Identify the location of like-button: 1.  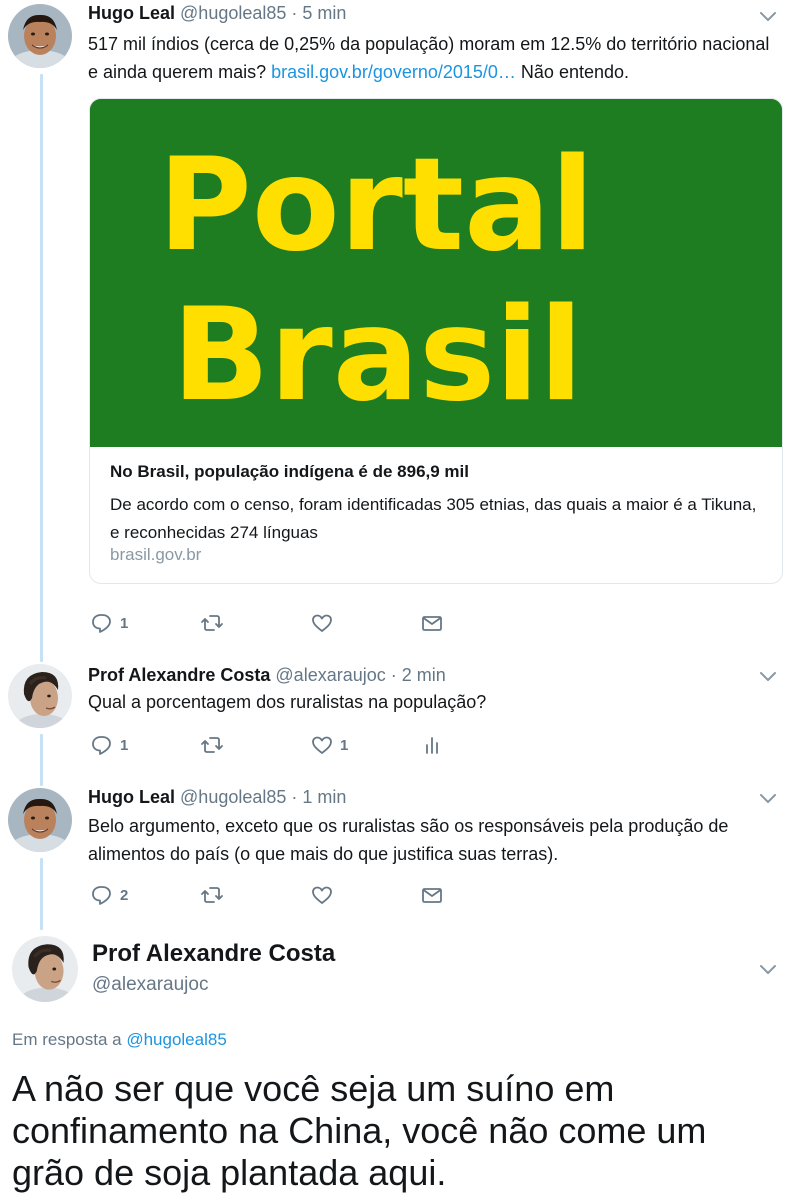
(329, 745).